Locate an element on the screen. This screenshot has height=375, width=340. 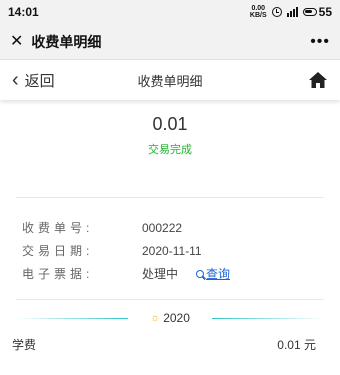
query-link: 查询 is located at coordinates (213, 273).